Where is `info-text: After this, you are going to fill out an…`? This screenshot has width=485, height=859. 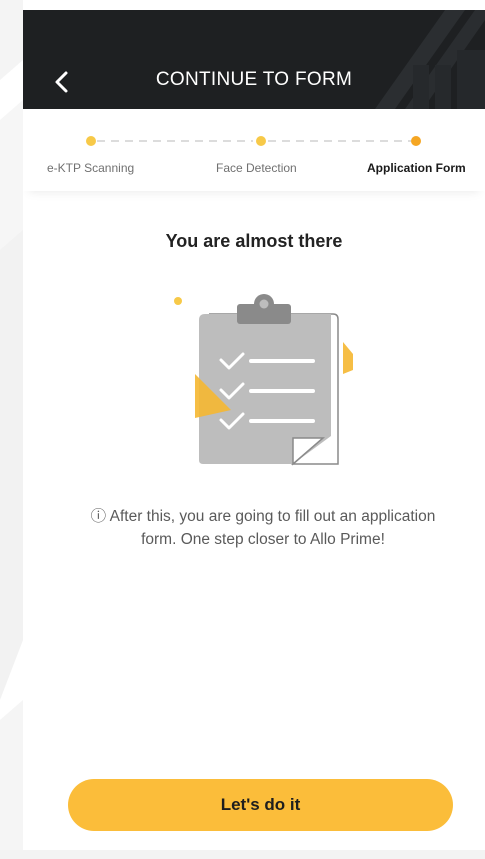
info-text: After this, you are going to fill out an… is located at coordinates (272, 528).